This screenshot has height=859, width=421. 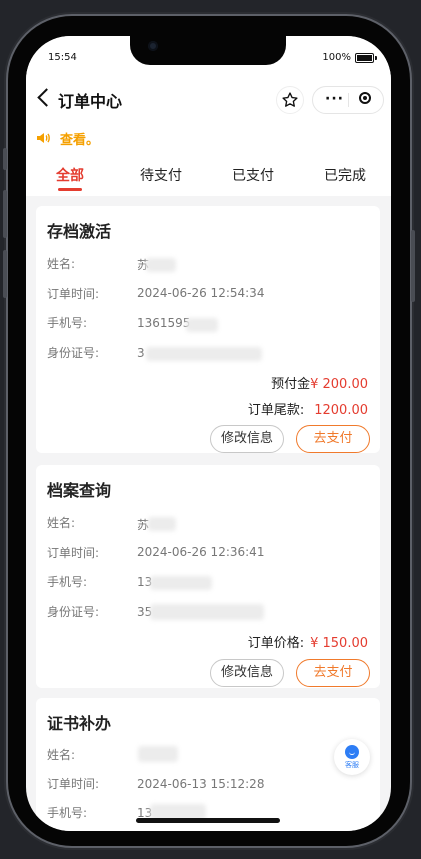 I want to click on tab-all: 全部, so click(x=70, y=175).